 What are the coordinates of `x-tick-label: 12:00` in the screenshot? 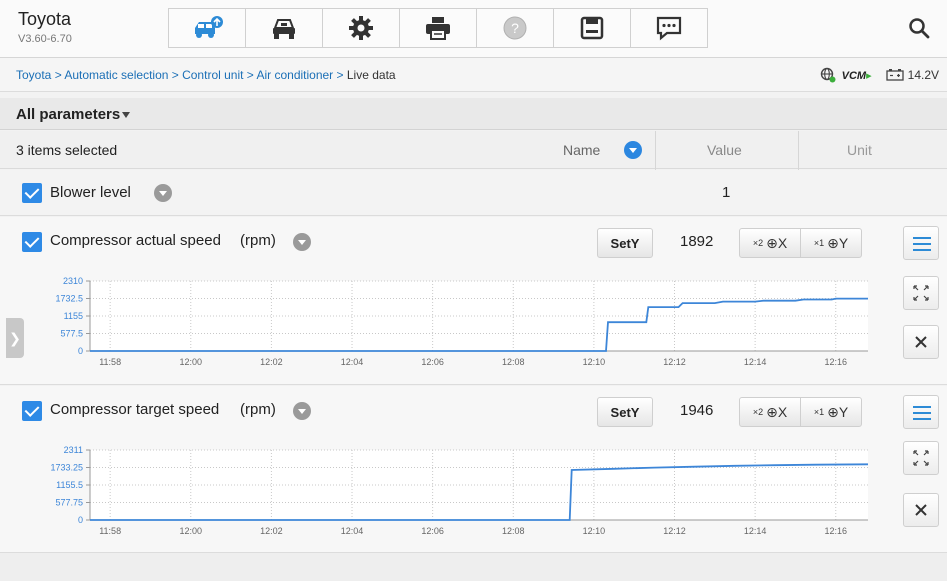 It's located at (191, 531).